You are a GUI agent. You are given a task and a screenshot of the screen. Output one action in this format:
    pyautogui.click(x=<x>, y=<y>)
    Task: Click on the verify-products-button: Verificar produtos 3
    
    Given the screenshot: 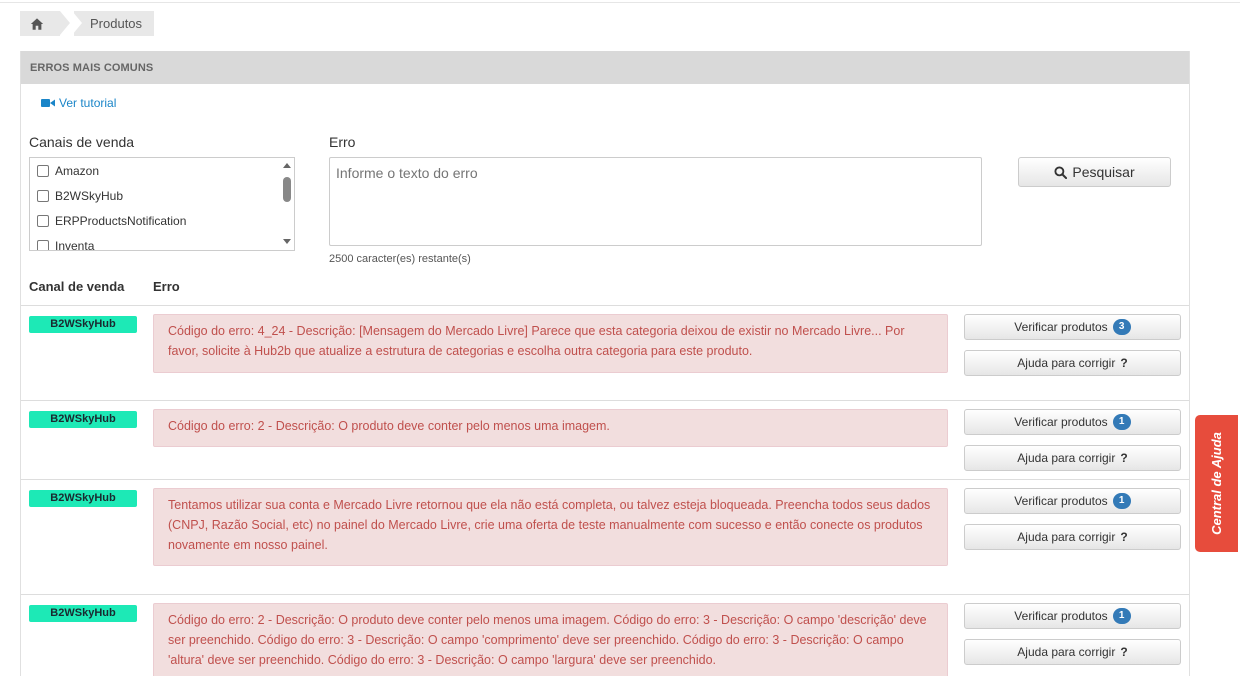 What is the action you would take?
    pyautogui.click(x=1072, y=327)
    